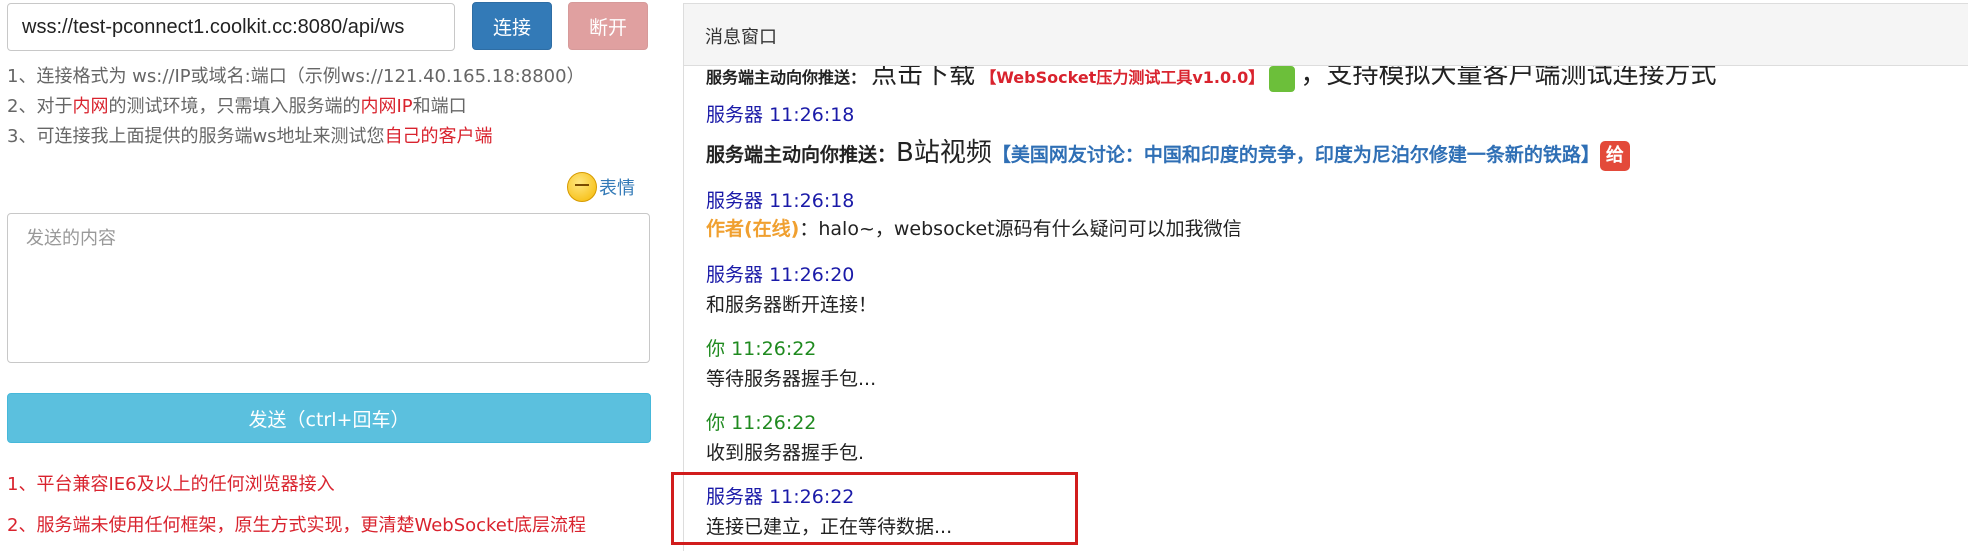 The height and width of the screenshot is (551, 1968). I want to click on green-tool-icon, so click(1282, 79).